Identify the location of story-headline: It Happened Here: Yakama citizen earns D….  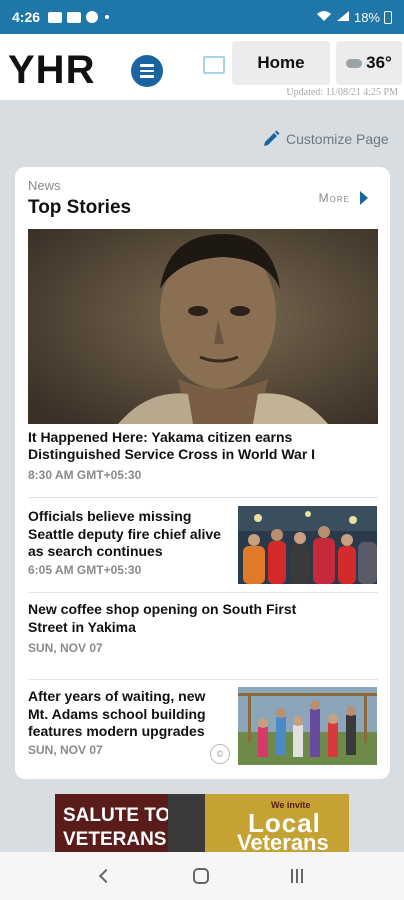
(203, 446).